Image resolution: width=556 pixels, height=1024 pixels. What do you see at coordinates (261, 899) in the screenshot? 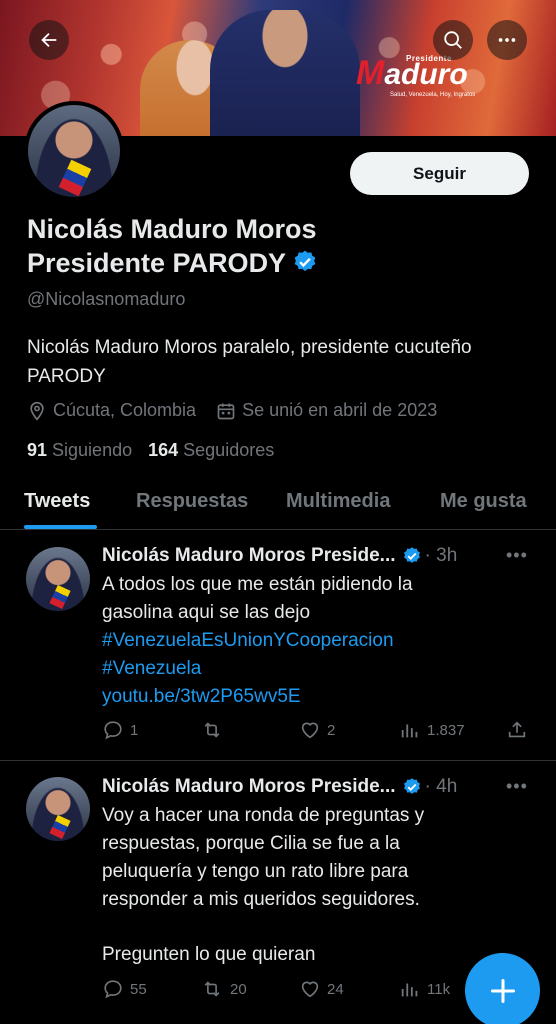
I see `tweet-text-line: responder a mis queridos seguidores.` at bounding box center [261, 899].